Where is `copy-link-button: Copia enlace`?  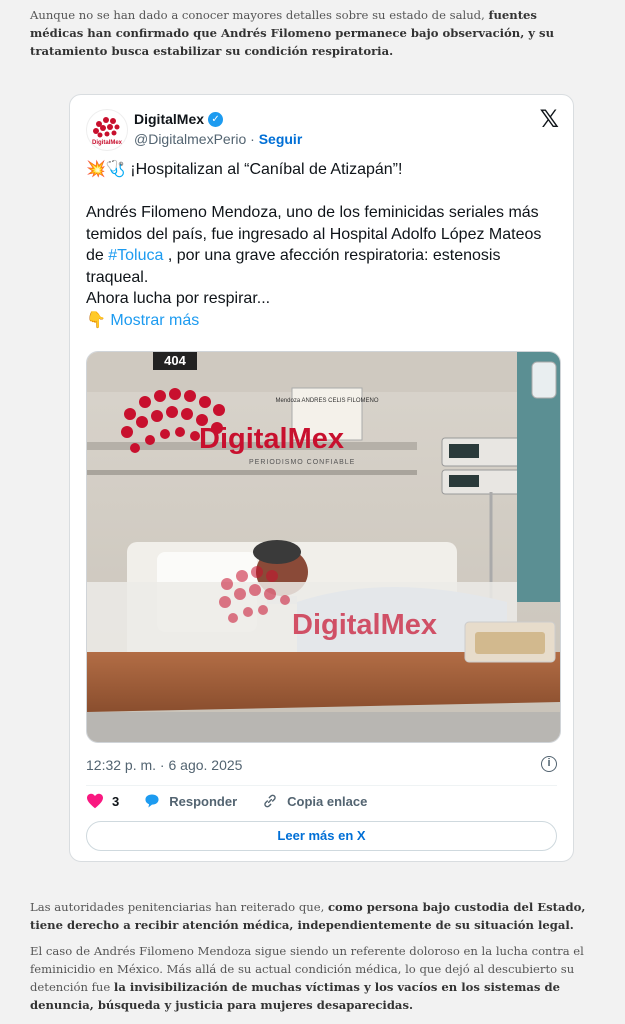
copy-link-button: Copia enlace is located at coordinates (314, 801).